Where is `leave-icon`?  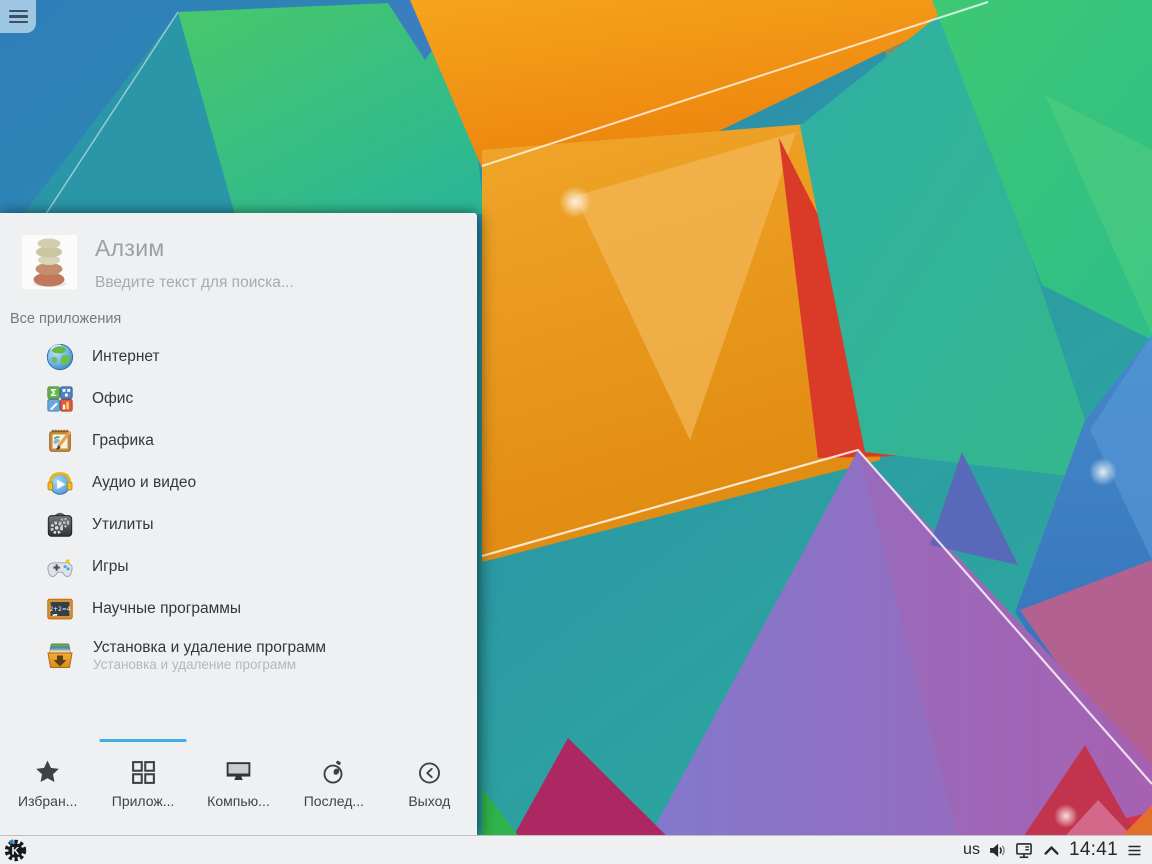 leave-icon is located at coordinates (429, 772).